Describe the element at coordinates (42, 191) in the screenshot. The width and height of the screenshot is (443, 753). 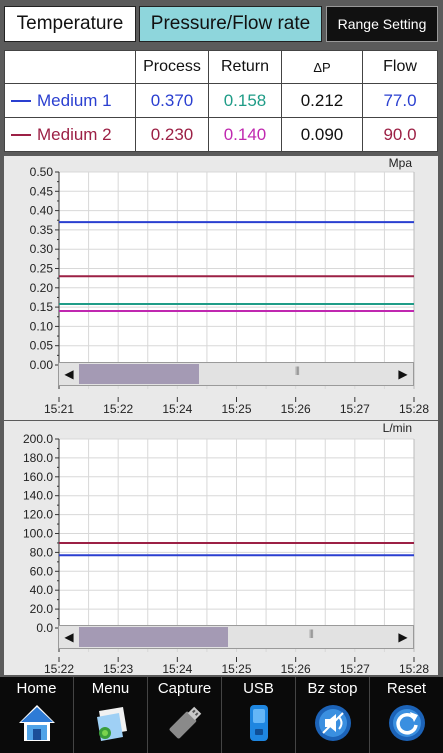
I see `y-tick-label: 0.45` at that location.